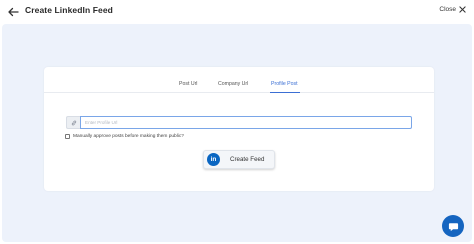  What do you see at coordinates (13, 11) in the screenshot?
I see `back-arrow-icon` at bounding box center [13, 11].